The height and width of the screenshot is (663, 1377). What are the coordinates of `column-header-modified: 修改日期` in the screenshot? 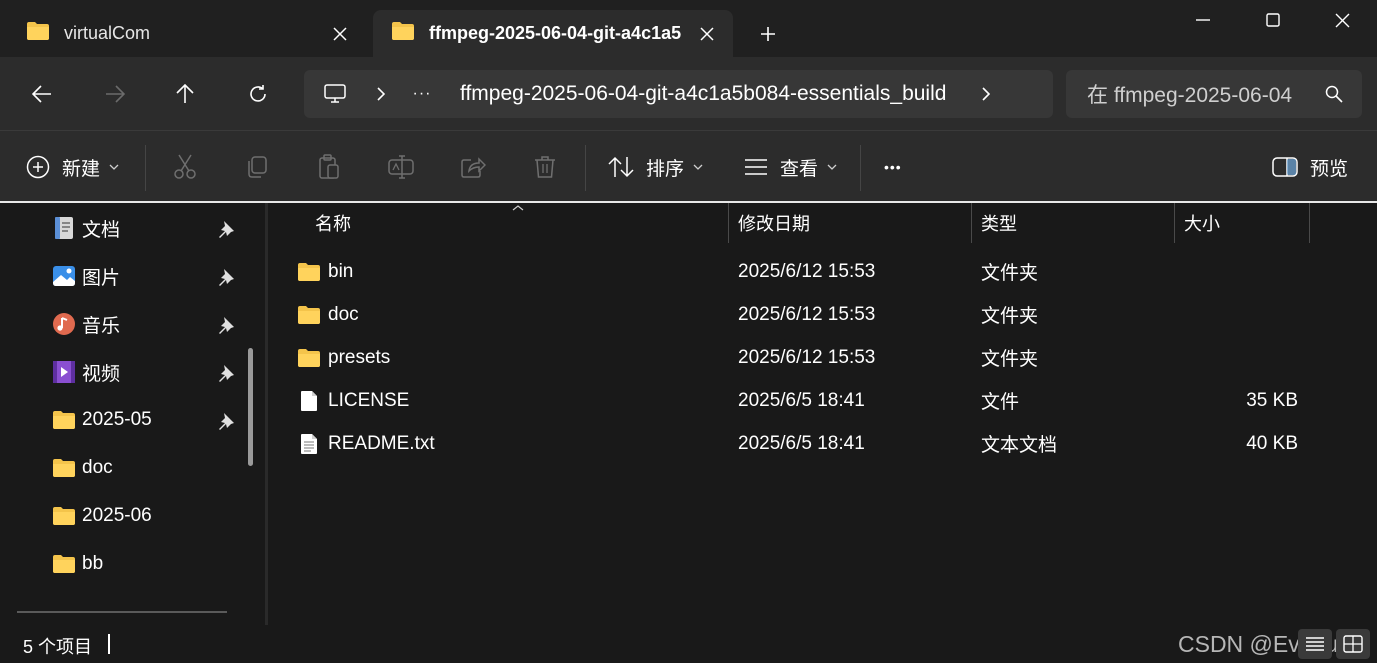 It's located at (774, 223).